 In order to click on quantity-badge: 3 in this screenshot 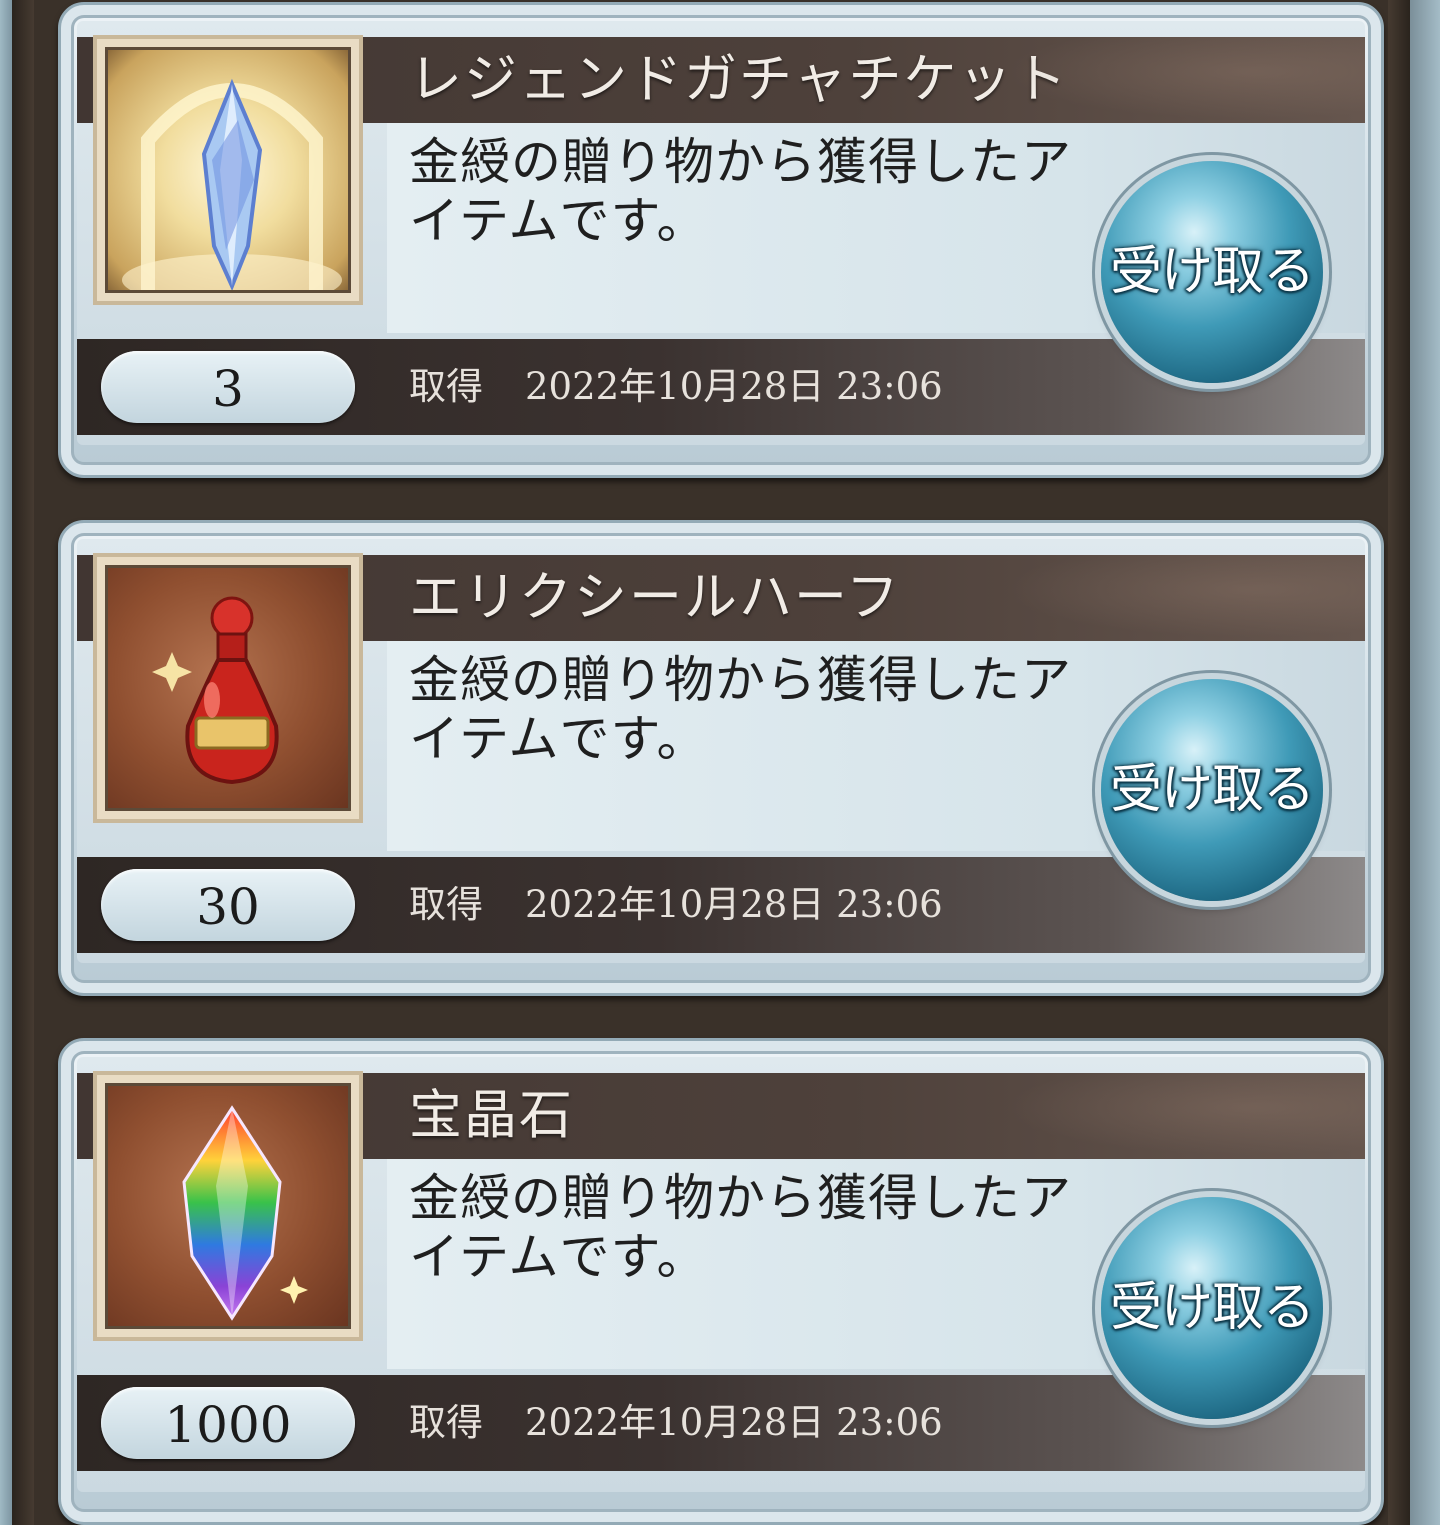, I will do `click(228, 387)`.